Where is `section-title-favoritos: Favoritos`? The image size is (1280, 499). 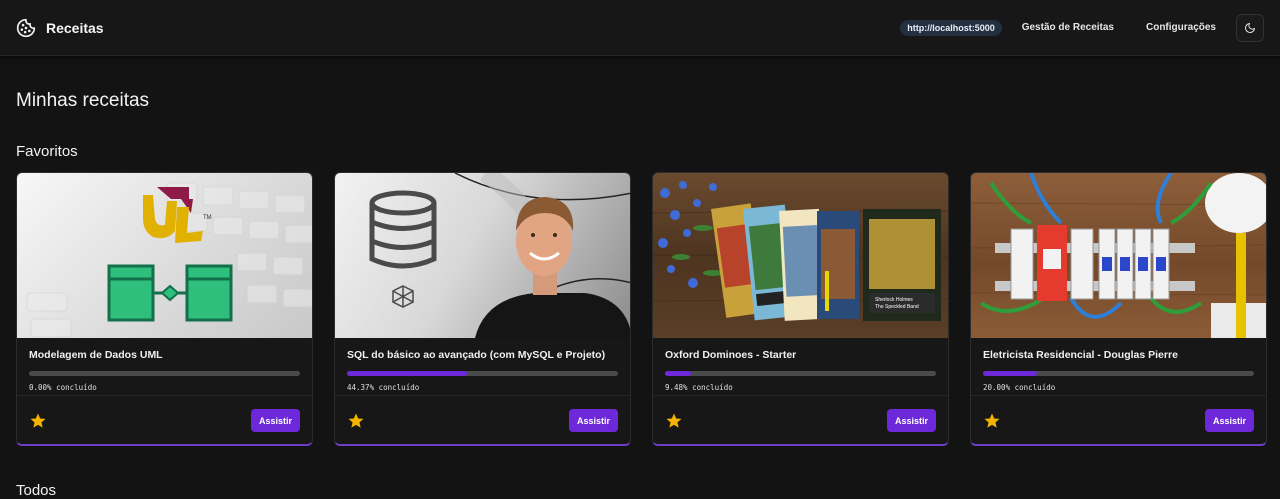
section-title-favoritos: Favoritos is located at coordinates (47, 151).